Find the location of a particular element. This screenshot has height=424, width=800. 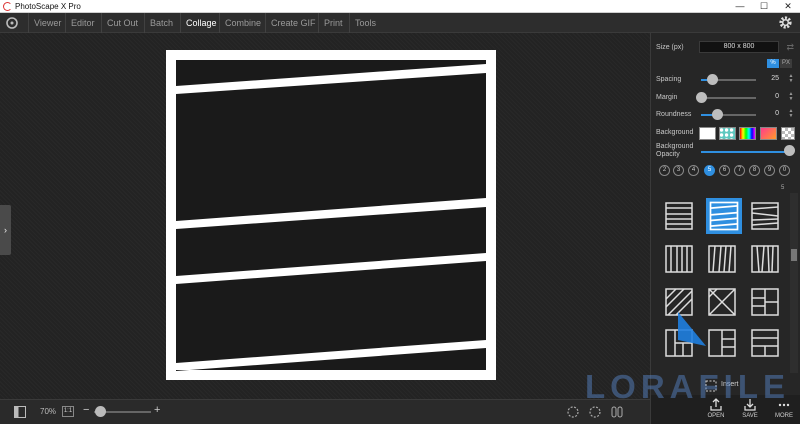

roundness-stepper: ▲ ▼ is located at coordinates (791, 114).